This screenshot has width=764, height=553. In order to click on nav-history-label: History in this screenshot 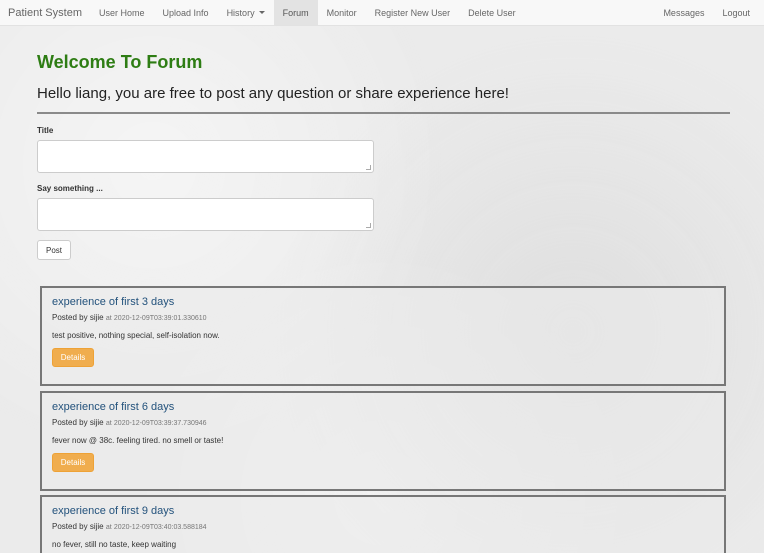, I will do `click(240, 12)`.